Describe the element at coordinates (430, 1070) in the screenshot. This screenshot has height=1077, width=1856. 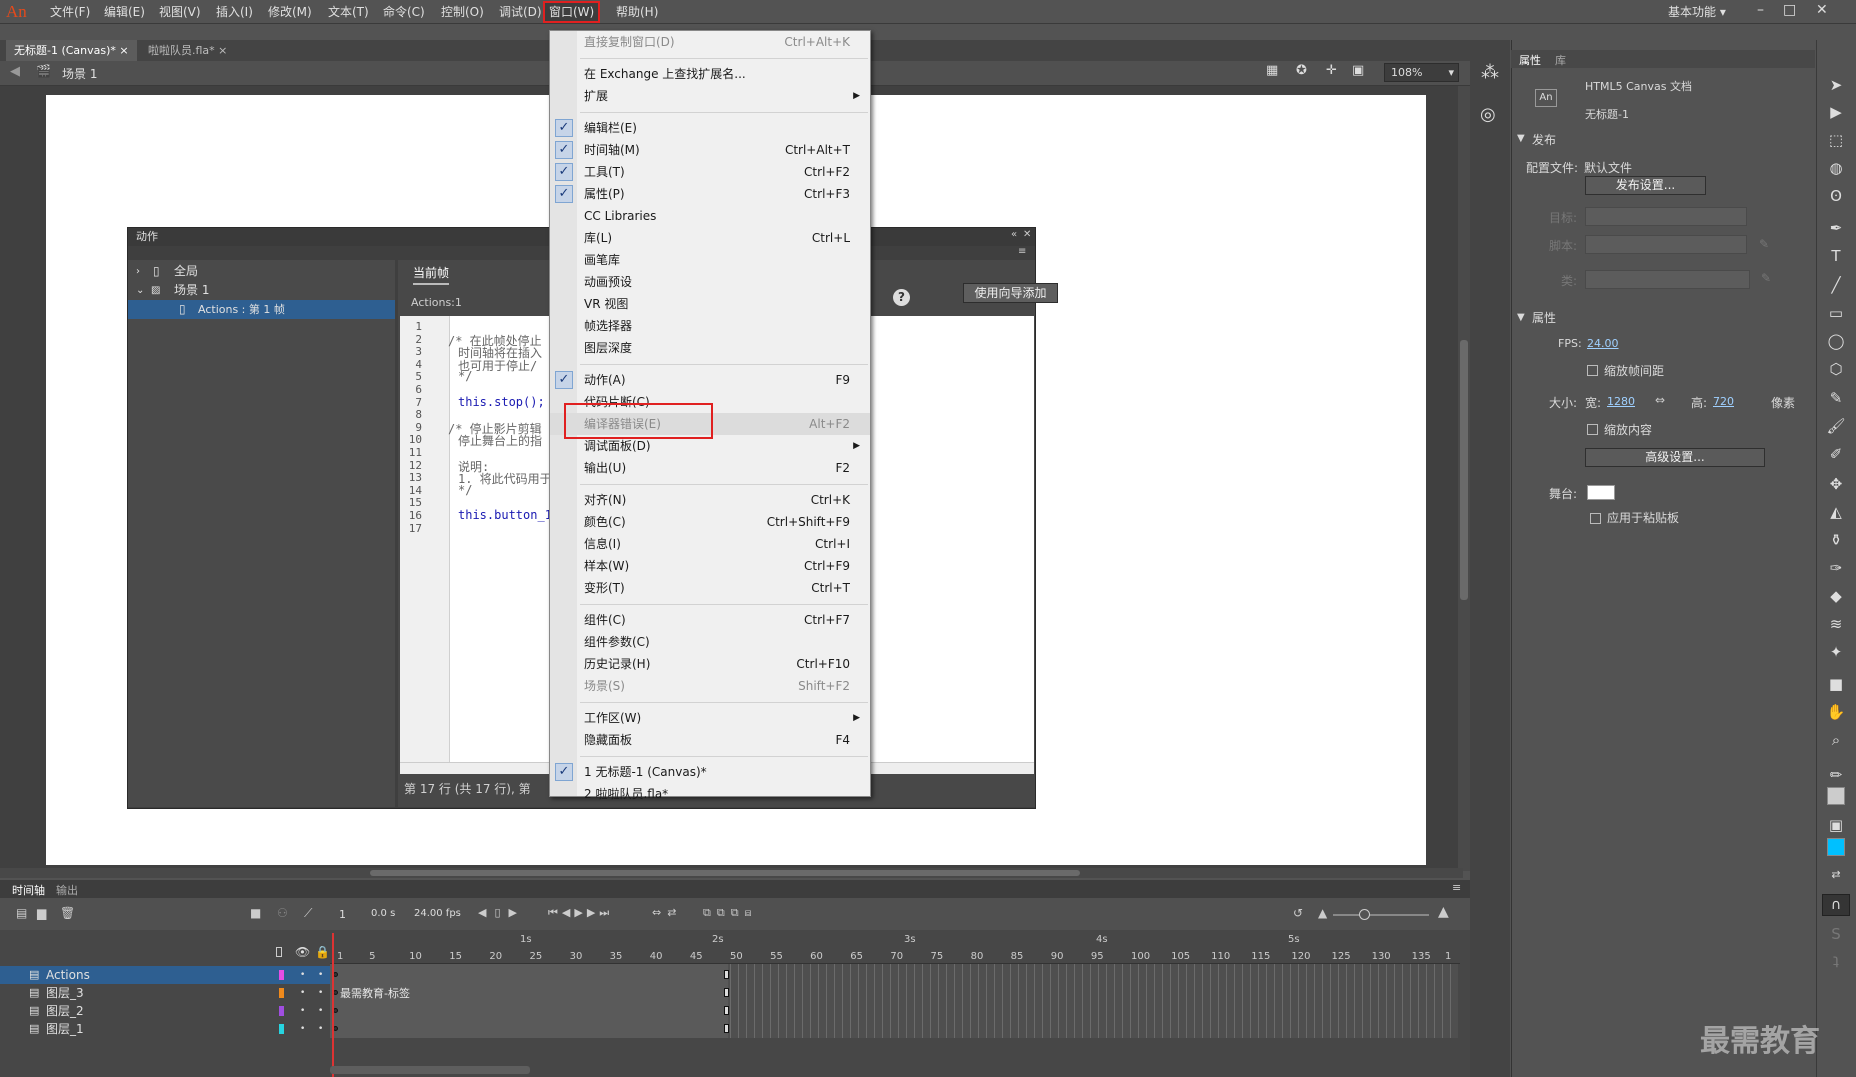
I see `timeline-scrollbar` at that location.